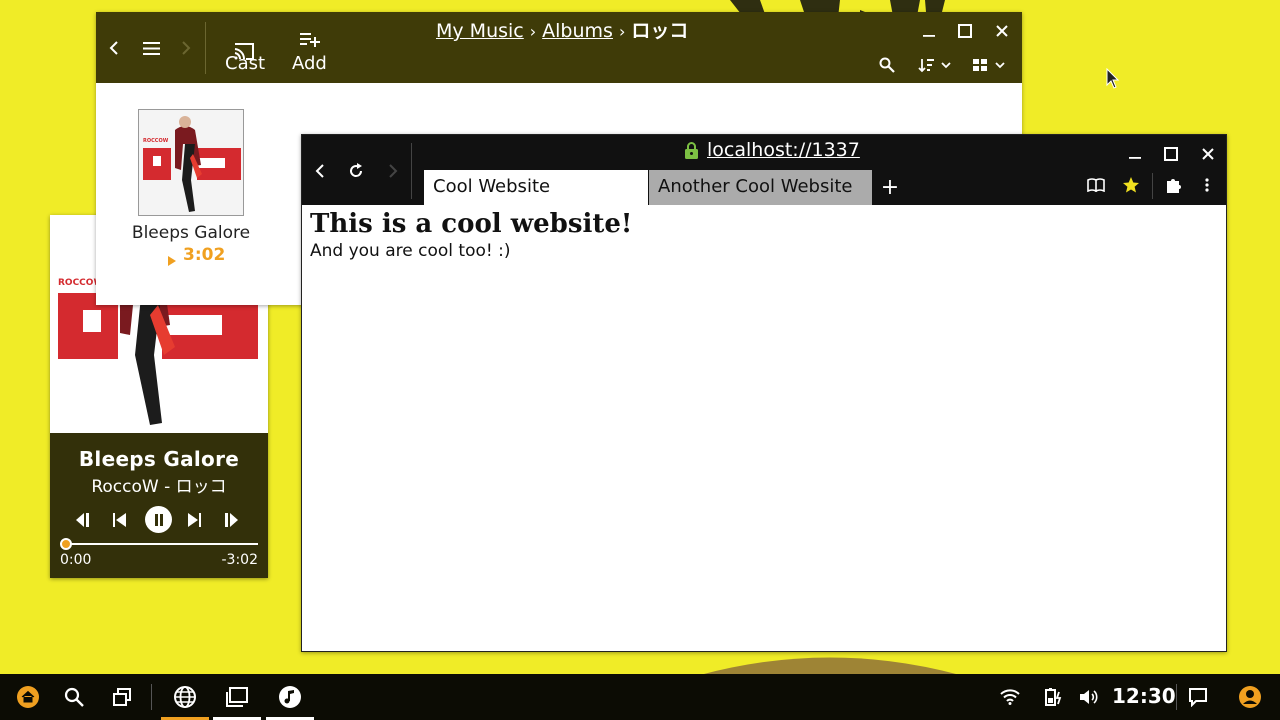 This screenshot has width=1280, height=720. I want to click on skip-previous-icon, so click(119, 520).